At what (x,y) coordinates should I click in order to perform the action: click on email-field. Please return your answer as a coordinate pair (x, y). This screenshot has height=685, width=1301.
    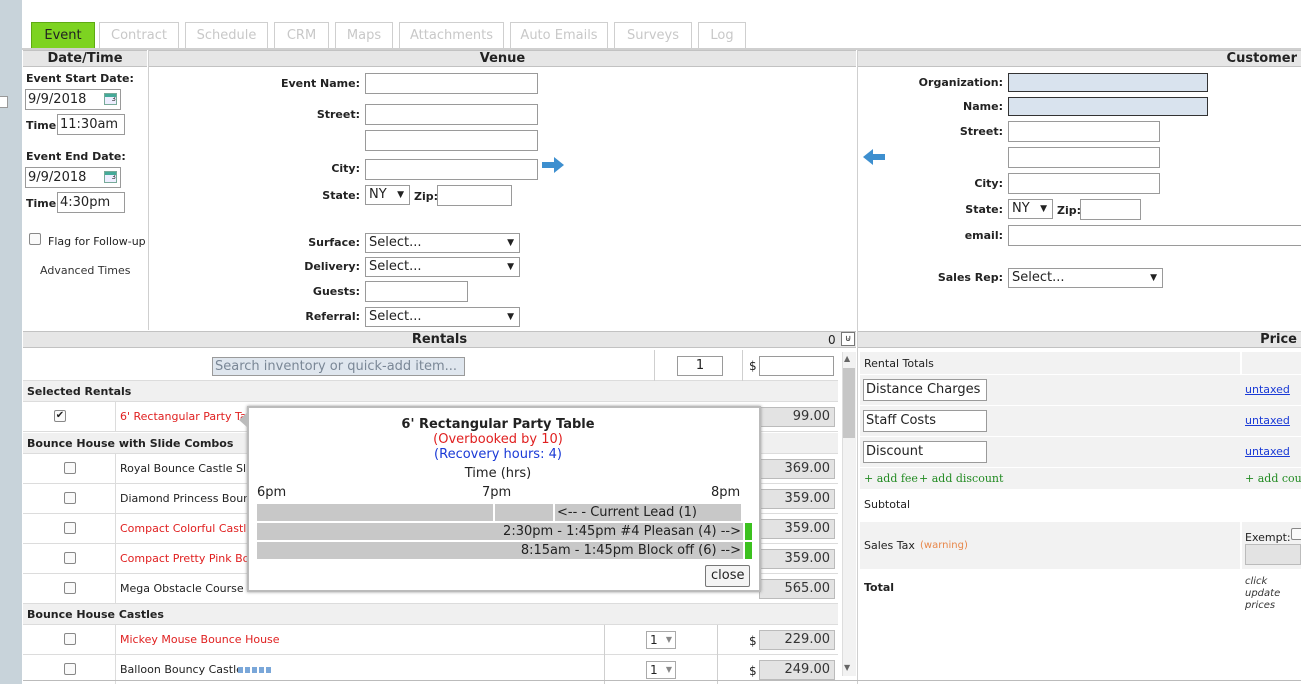
    Looking at the image, I should click on (1154, 235).